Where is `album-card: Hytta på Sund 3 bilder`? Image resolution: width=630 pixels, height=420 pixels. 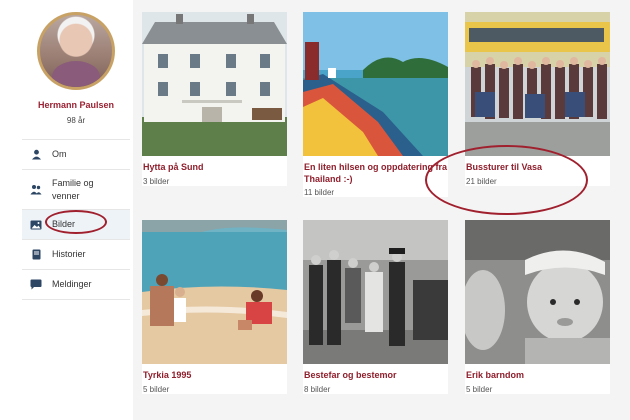 album-card: Hytta på Sund 3 bilder is located at coordinates (214, 99).